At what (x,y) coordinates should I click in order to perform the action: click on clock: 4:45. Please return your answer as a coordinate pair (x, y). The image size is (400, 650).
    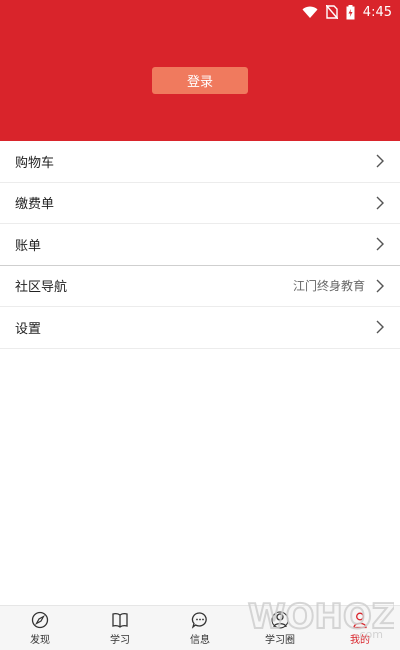
    Looking at the image, I should click on (377, 12).